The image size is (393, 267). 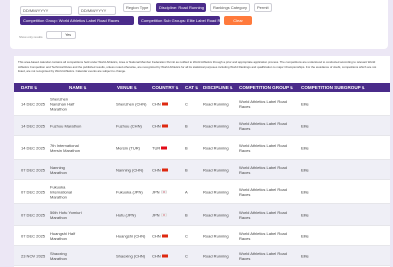 I want to click on country-cell-text: JPN, so click(x=156, y=214).